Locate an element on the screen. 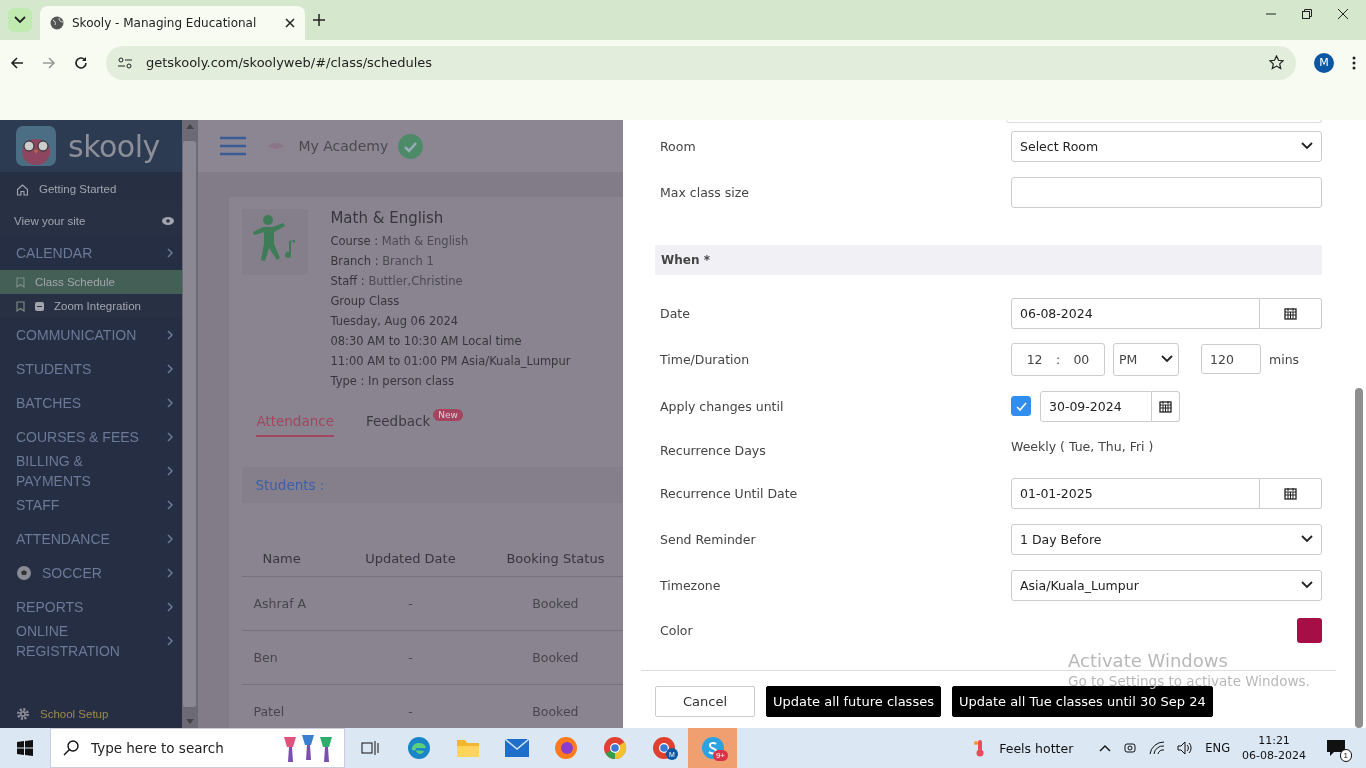 The image size is (1366, 768). period-select: PM is located at coordinates (1146, 359).